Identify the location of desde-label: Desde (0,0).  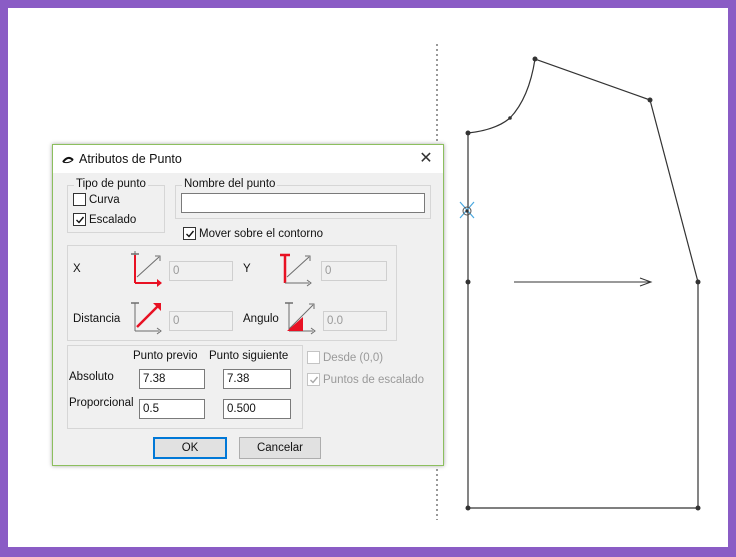
(353, 357).